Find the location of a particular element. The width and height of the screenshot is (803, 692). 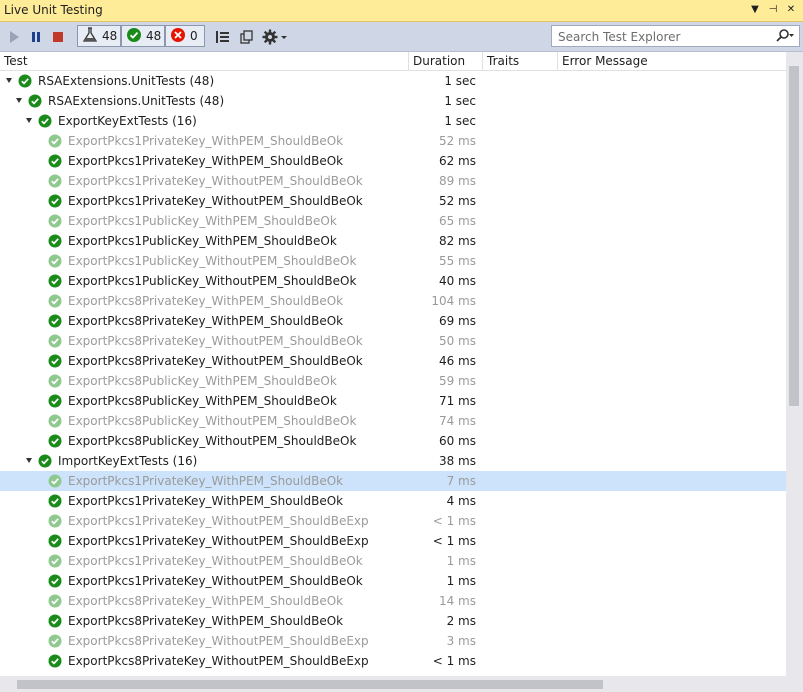

vertical-scroll-thumb is located at coordinates (794, 236).